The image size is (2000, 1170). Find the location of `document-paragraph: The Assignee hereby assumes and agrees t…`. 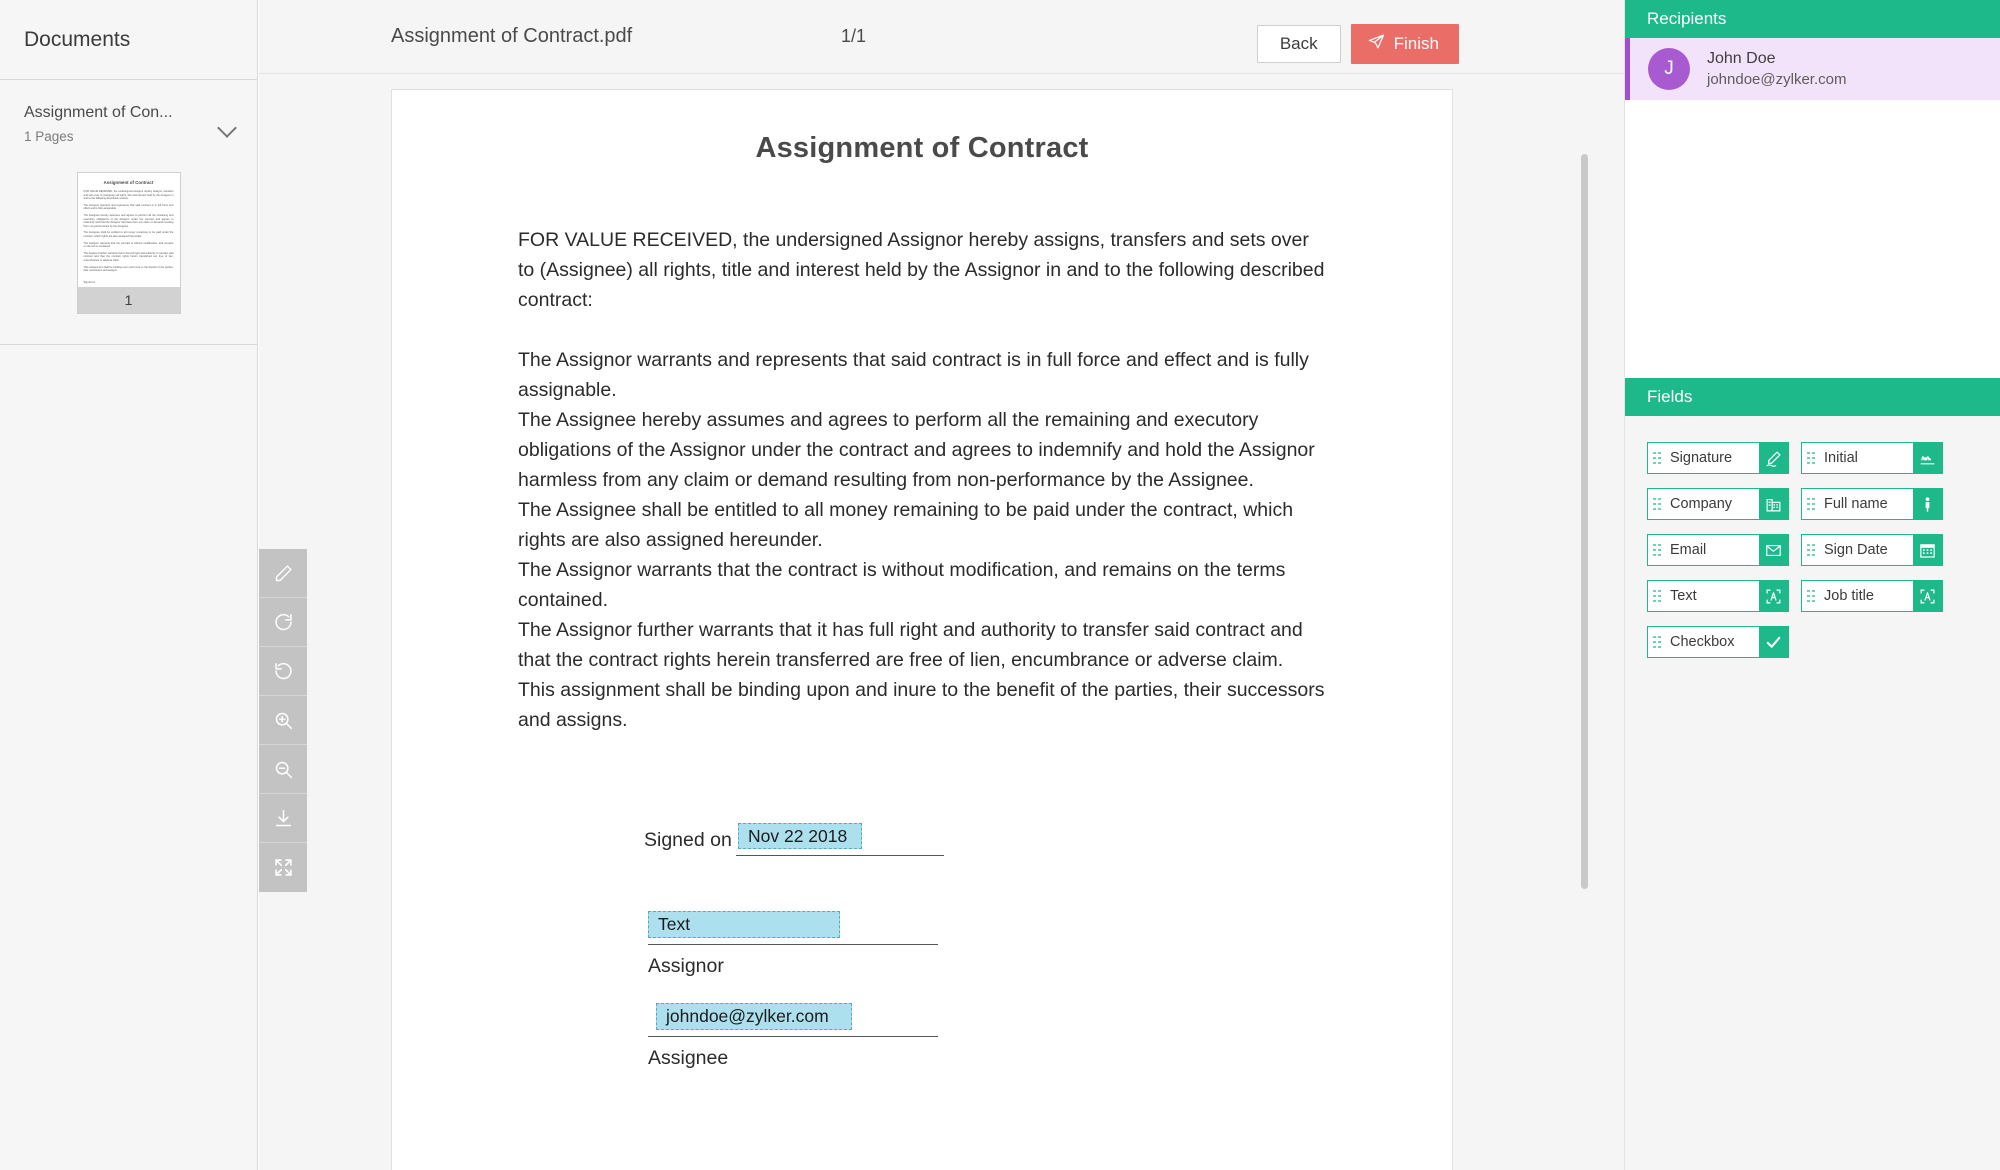

document-paragraph: The Assignee hereby assumes and agrees t… is located at coordinates (916, 450).